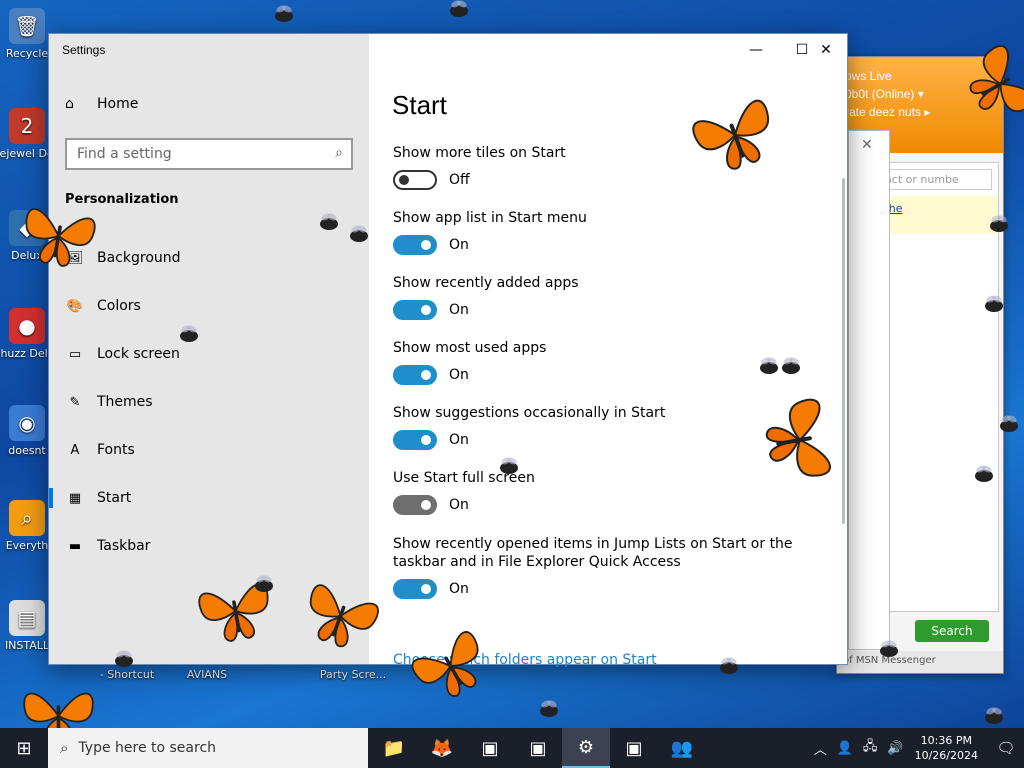  Describe the element at coordinates (867, 145) in the screenshot. I see `background-popup-close-icon: ✕` at that location.